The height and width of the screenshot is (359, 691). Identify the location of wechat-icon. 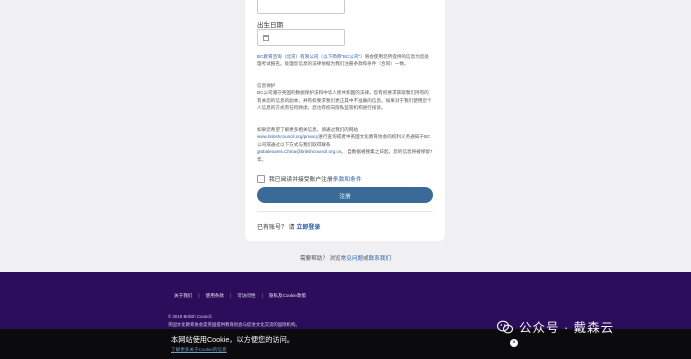
(505, 326).